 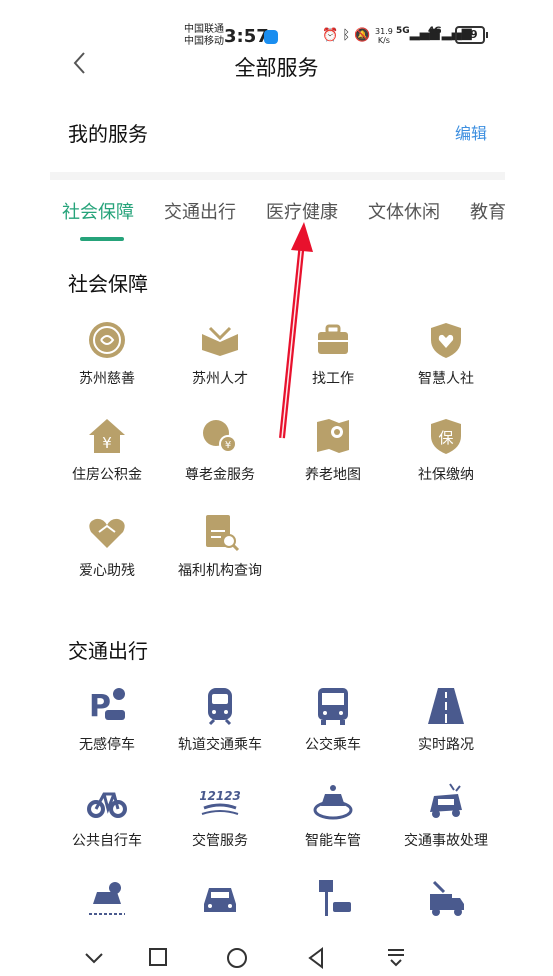 What do you see at coordinates (158, 958) in the screenshot?
I see `recents-square-icon` at bounding box center [158, 958].